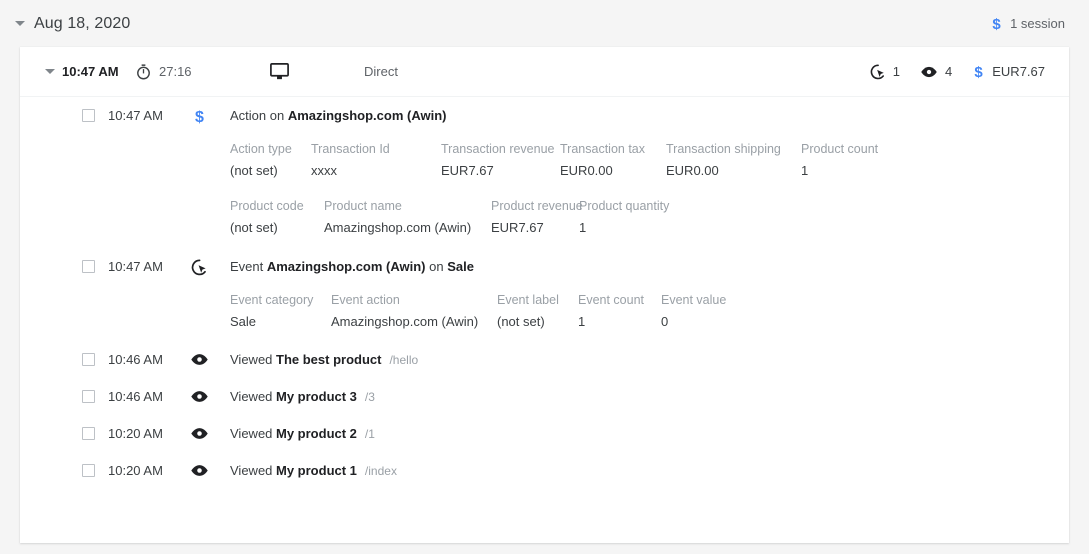  I want to click on detail-field-label: Transaction shipping, so click(723, 149).